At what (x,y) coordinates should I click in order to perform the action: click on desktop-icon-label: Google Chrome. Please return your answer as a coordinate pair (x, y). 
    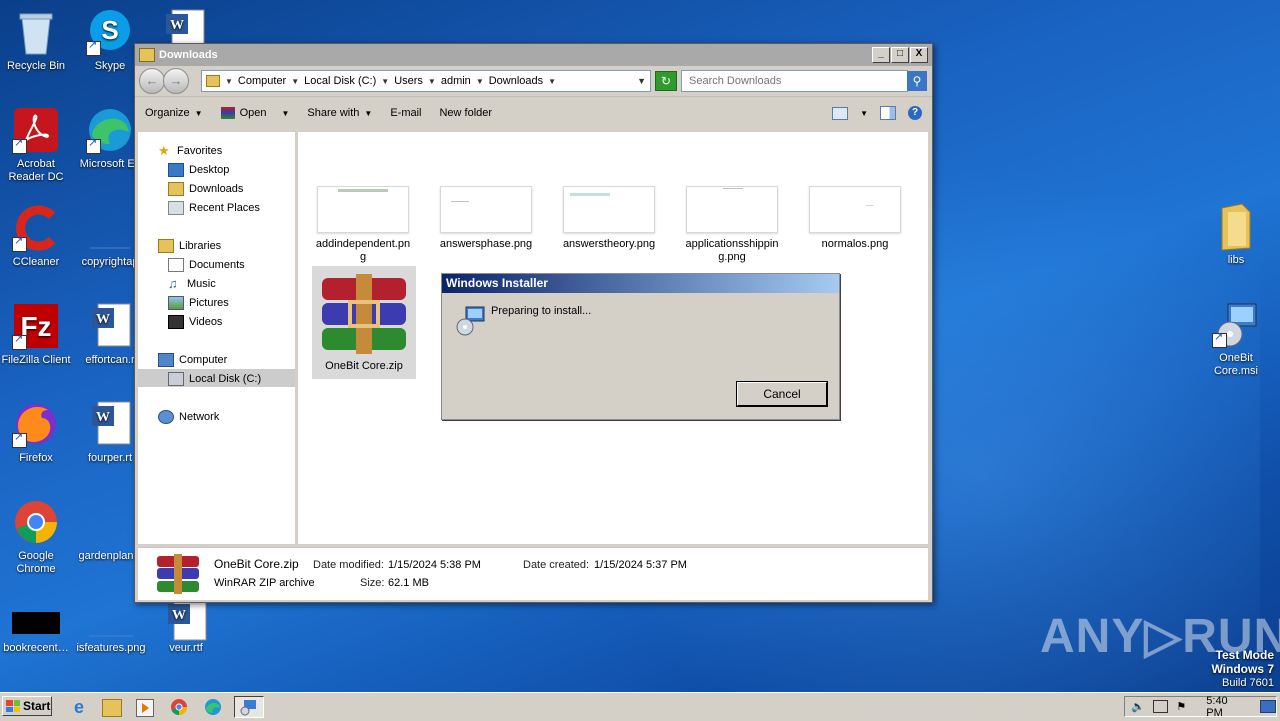
    Looking at the image, I should click on (36, 562).